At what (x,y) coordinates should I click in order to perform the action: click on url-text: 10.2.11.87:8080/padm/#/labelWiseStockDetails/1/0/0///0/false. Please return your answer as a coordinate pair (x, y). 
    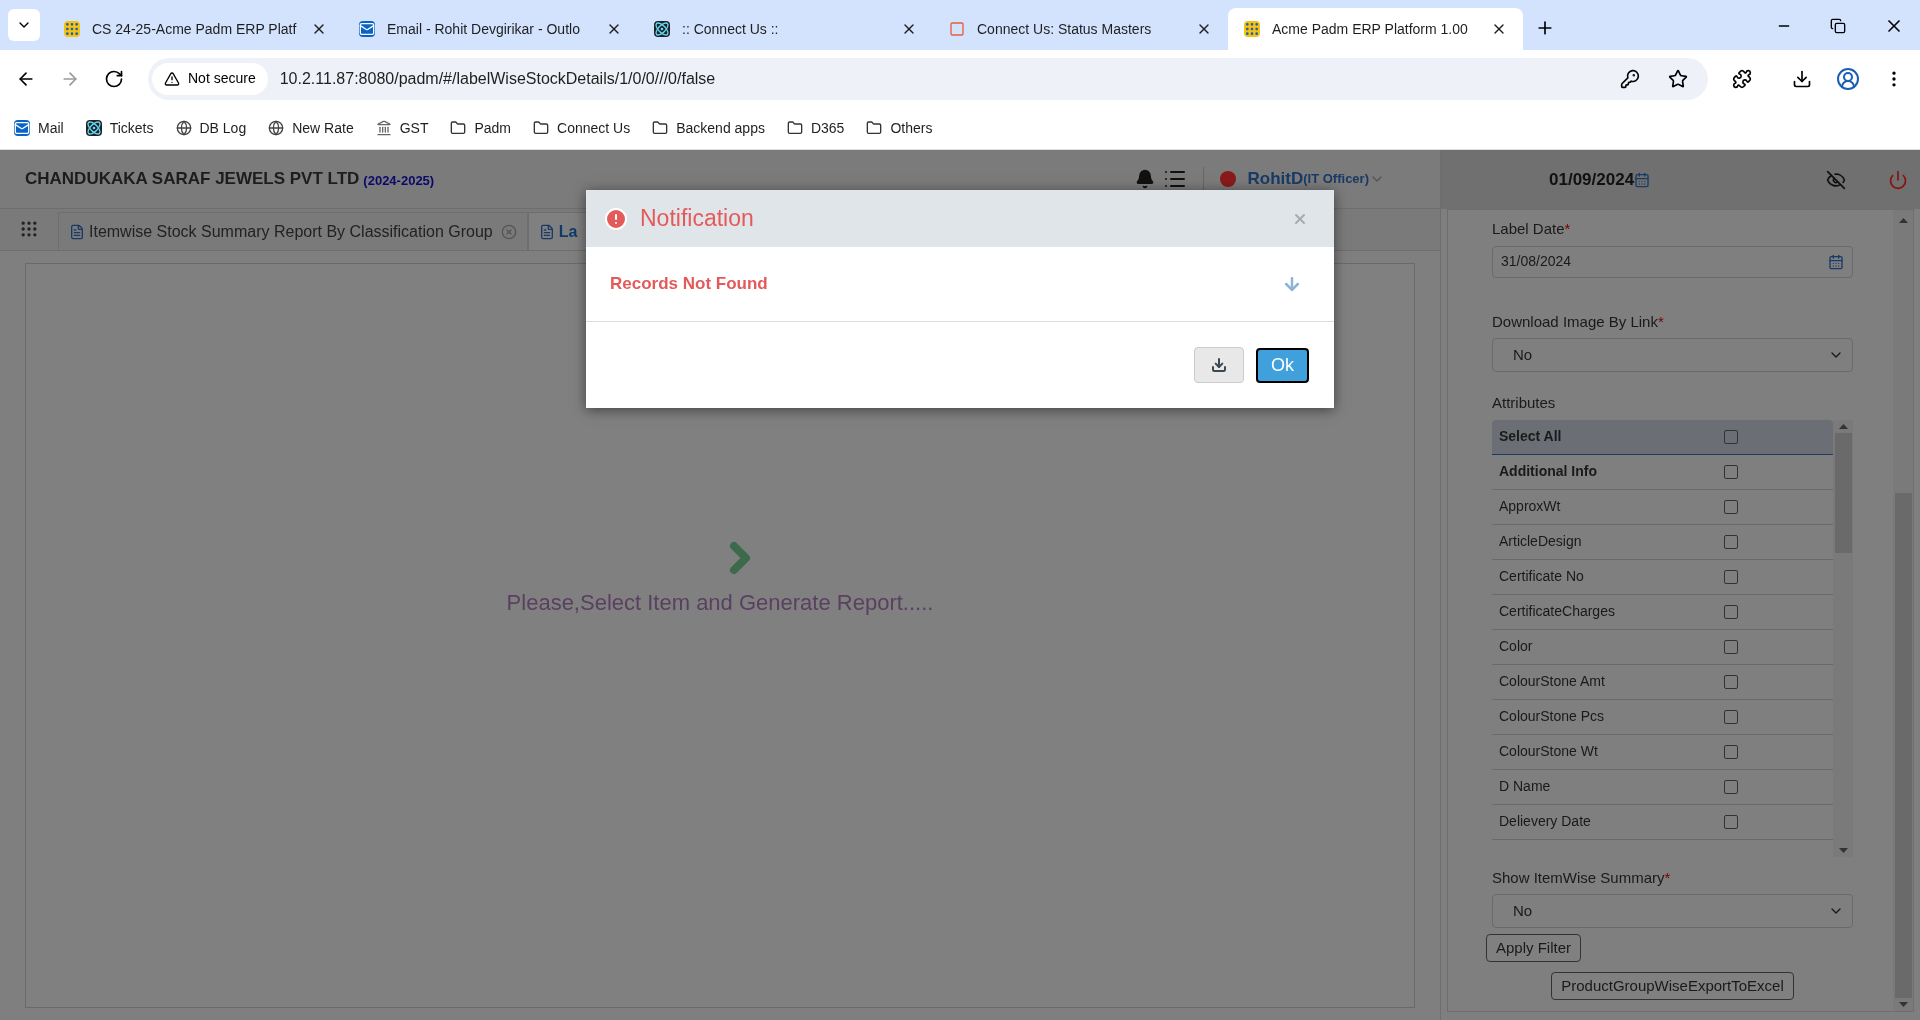
    Looking at the image, I should click on (498, 78).